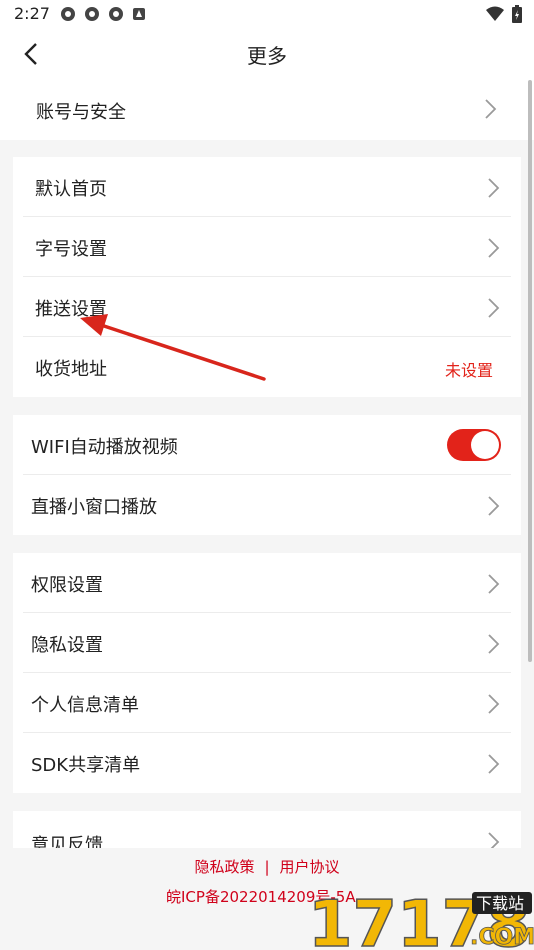  Describe the element at coordinates (67, 585) in the screenshot. I see `row-label: 权限设置` at that location.